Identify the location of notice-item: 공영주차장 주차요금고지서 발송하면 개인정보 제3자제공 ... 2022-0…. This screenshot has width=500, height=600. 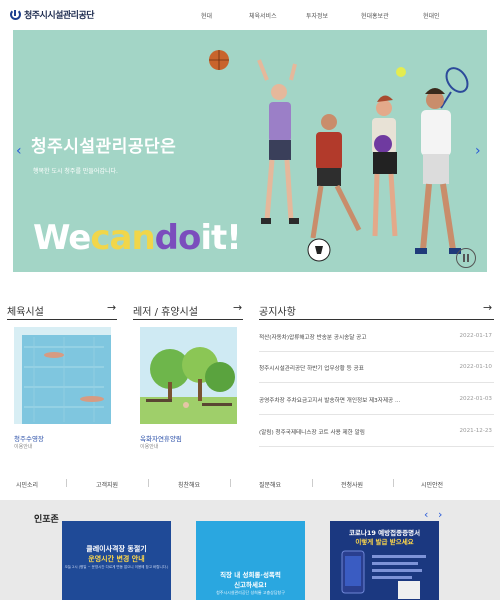
(376, 401).